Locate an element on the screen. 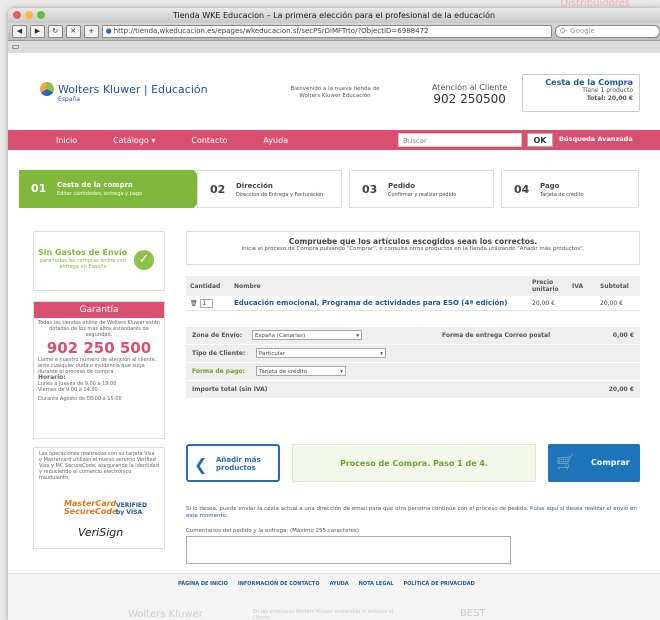 The height and width of the screenshot is (620, 660). col-iva: IVA is located at coordinates (582, 286).